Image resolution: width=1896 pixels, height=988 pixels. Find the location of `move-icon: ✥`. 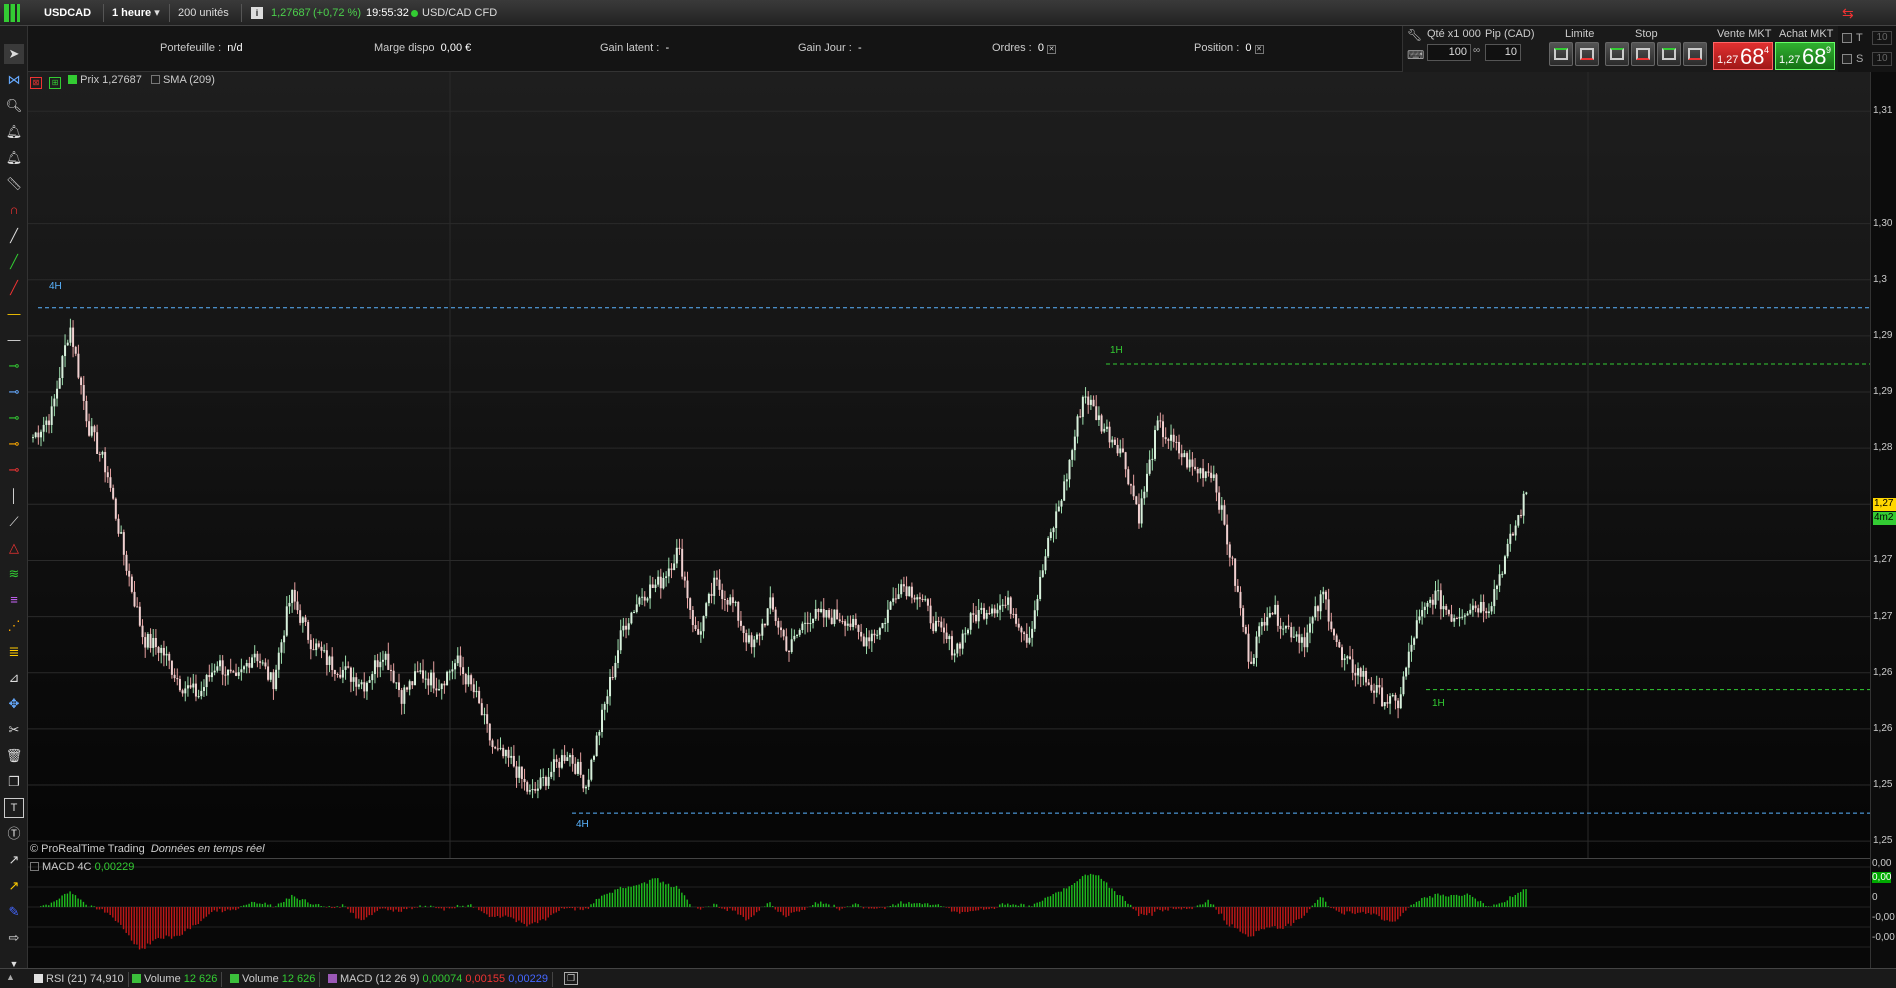

move-icon: ✥ is located at coordinates (14, 704).